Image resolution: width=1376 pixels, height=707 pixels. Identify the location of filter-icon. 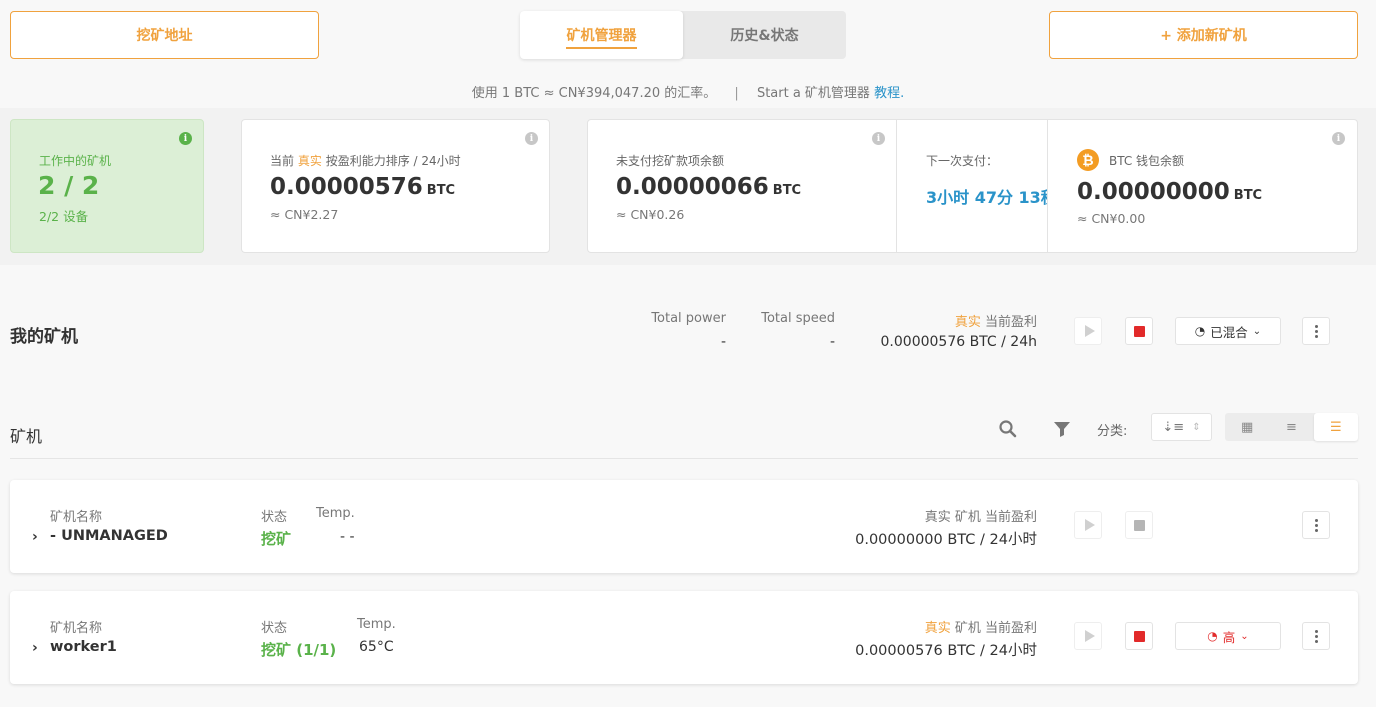
(1062, 429).